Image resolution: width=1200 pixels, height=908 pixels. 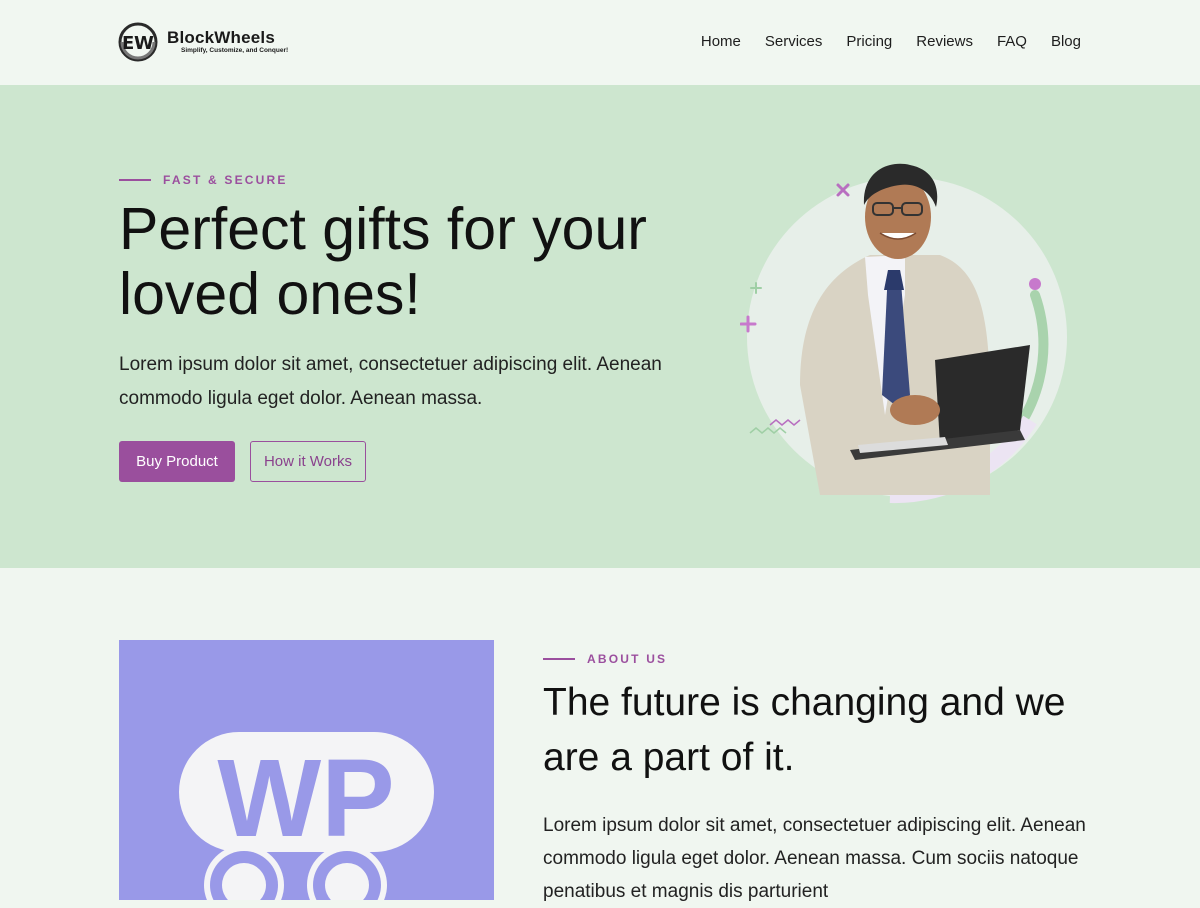 I want to click on nav-pricing: Pricing, so click(x=869, y=41).